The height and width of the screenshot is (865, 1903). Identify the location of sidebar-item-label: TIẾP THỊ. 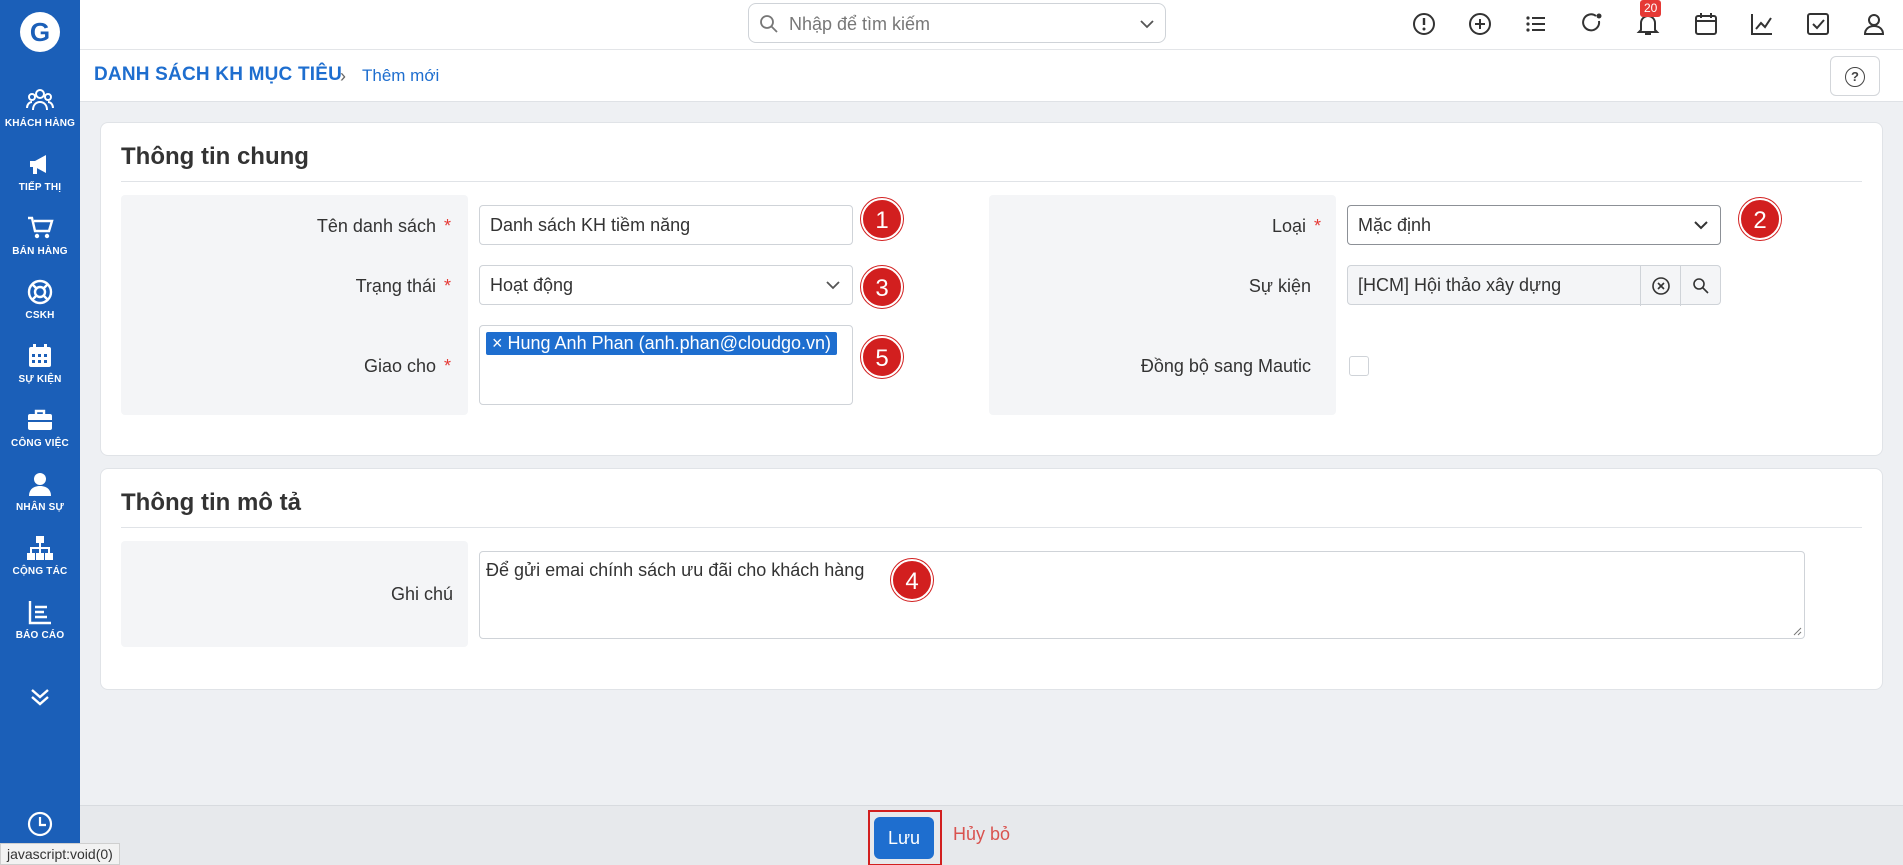
(40, 187).